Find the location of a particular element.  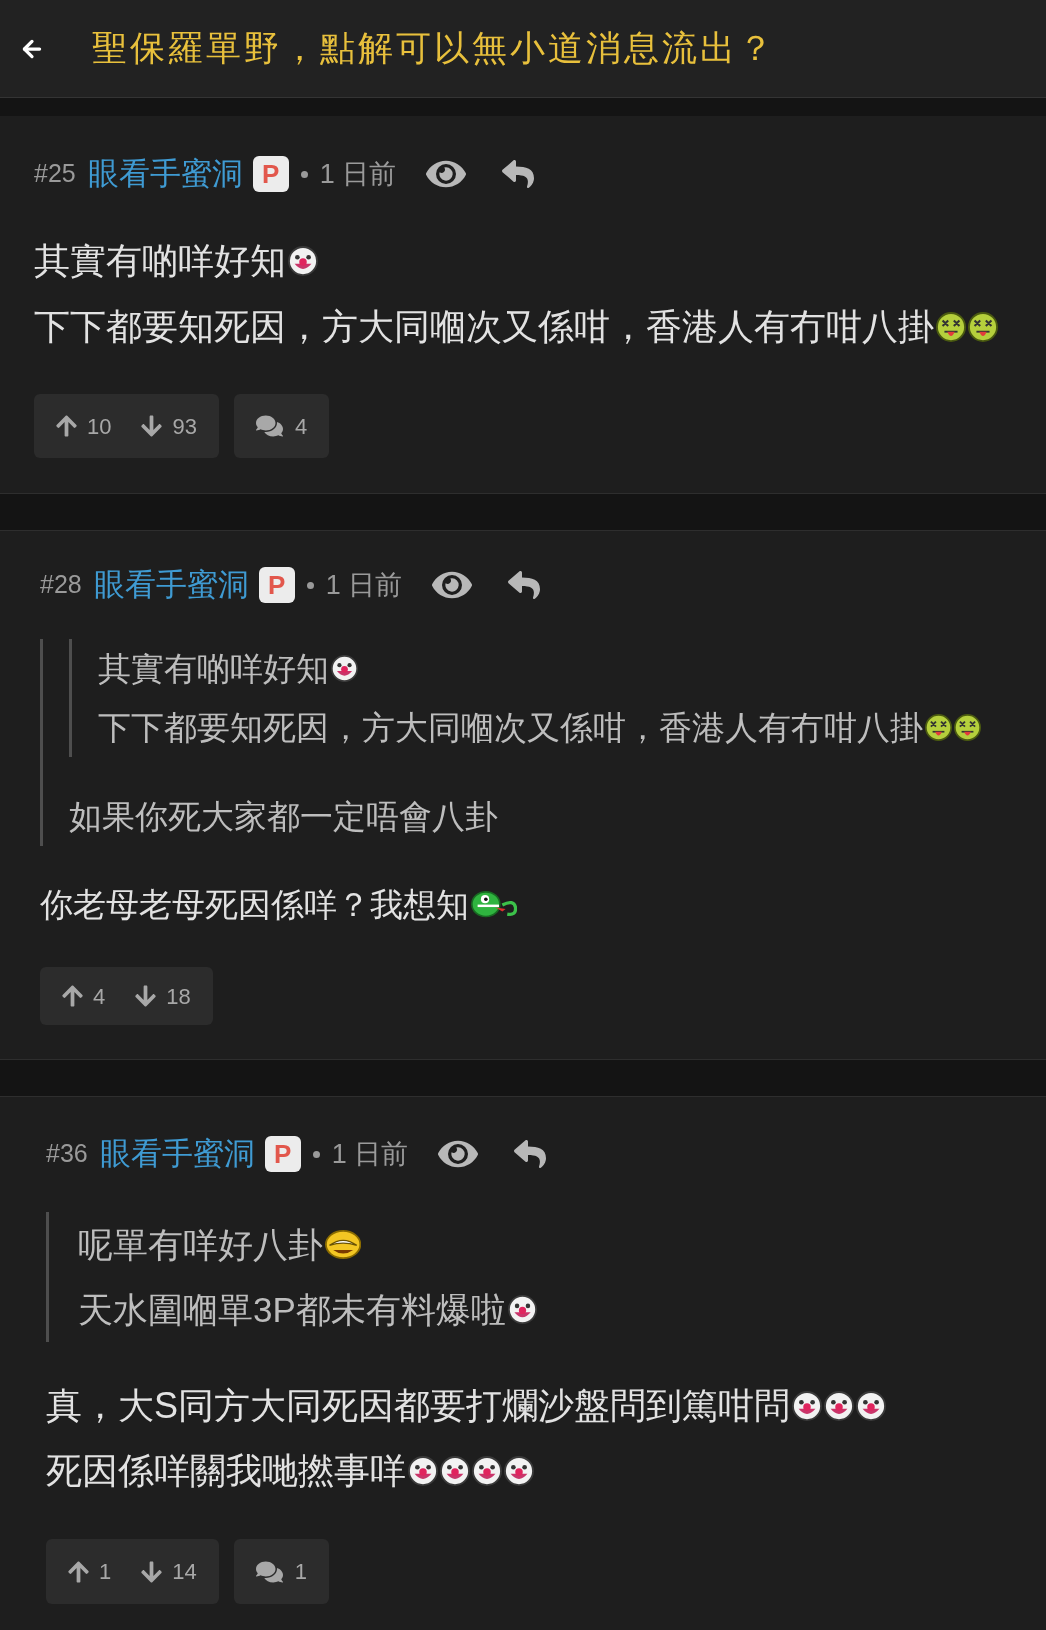

comments-button: 1 is located at coordinates (281, 1571).